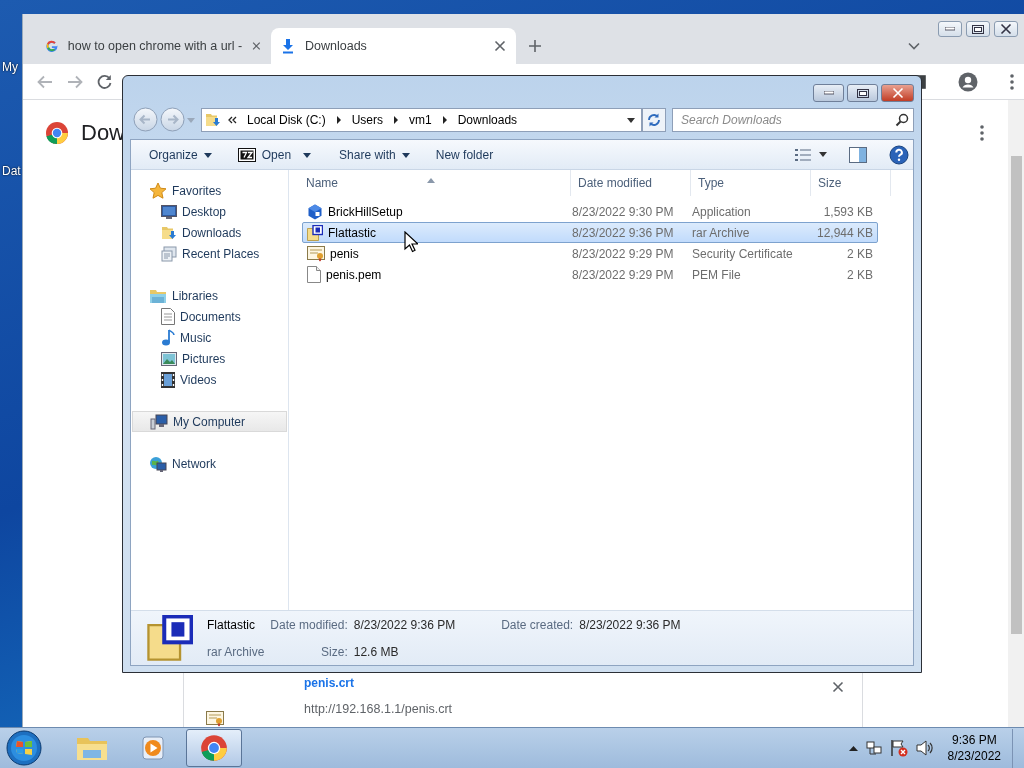  What do you see at coordinates (209, 211) in the screenshot?
I see `nav-item: Desktop` at bounding box center [209, 211].